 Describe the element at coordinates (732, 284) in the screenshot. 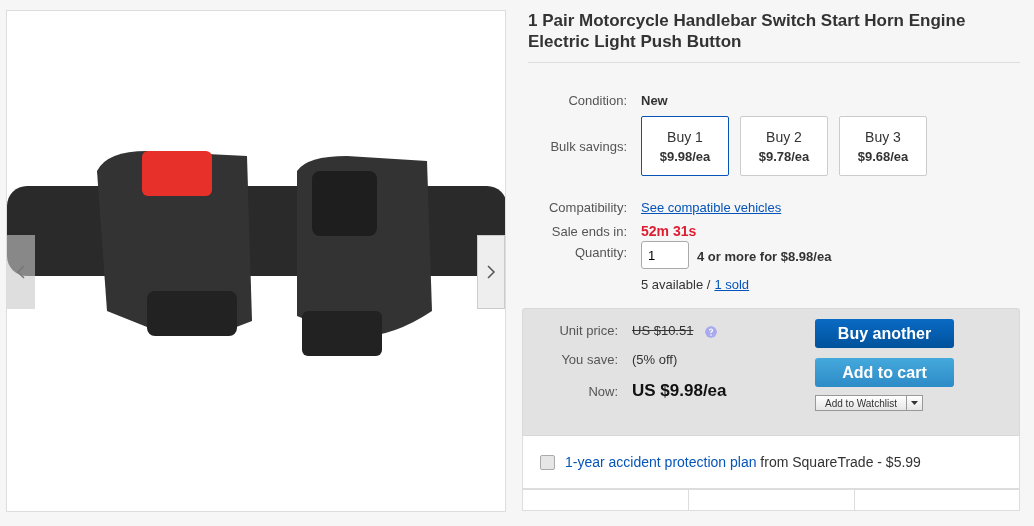

I see `sold-count-link: 1 sold` at that location.